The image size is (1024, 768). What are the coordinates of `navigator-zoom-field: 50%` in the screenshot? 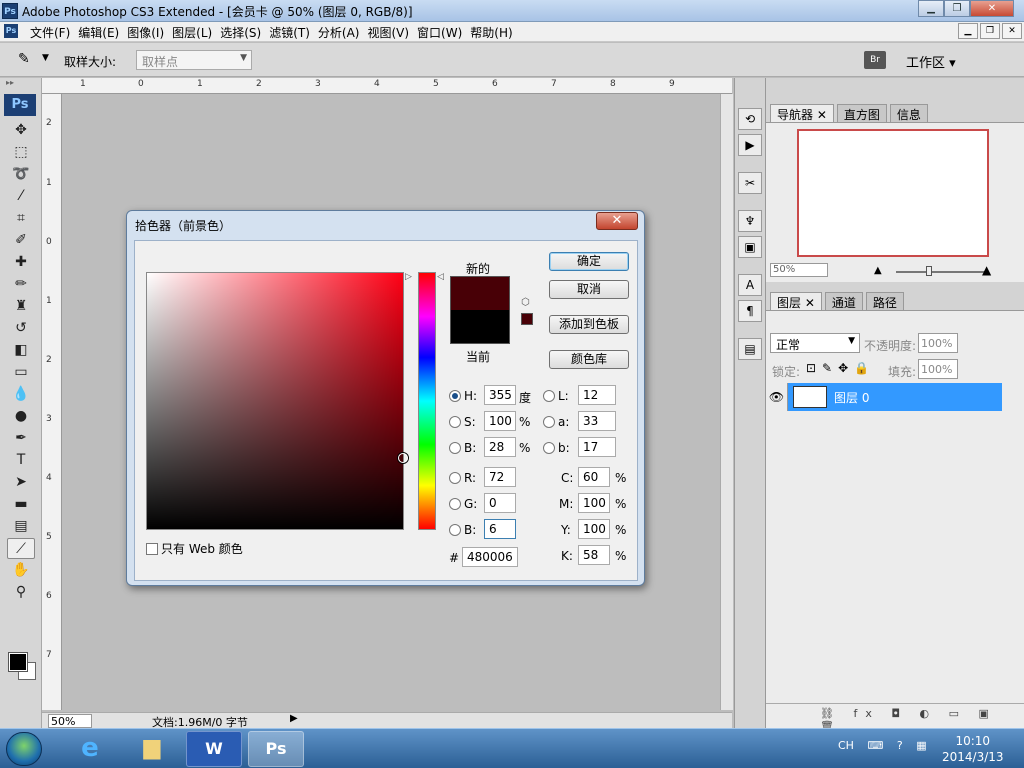 It's located at (799, 270).